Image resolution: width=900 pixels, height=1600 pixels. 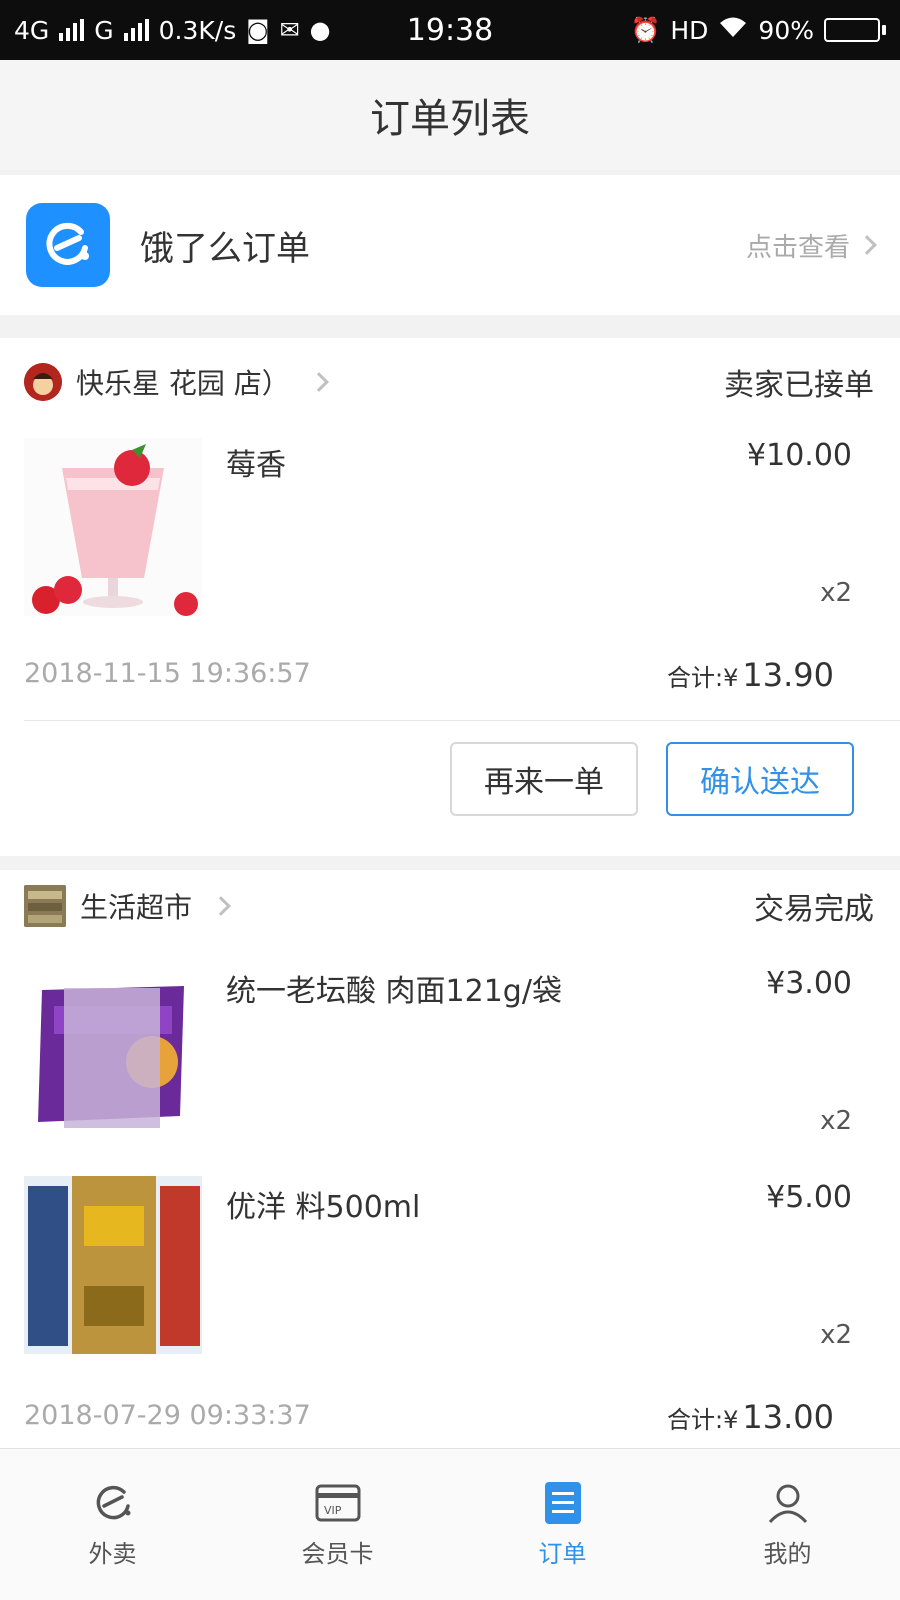 What do you see at coordinates (320, 30) in the screenshot?
I see `planet-icon: ●` at bounding box center [320, 30].